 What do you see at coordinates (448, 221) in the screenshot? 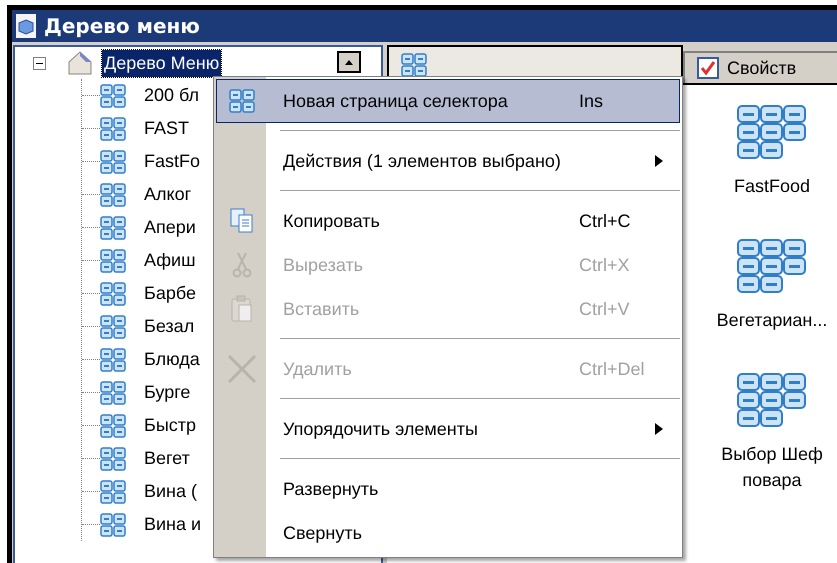
I see `menu-item: Копировать Ctrl+C` at bounding box center [448, 221].